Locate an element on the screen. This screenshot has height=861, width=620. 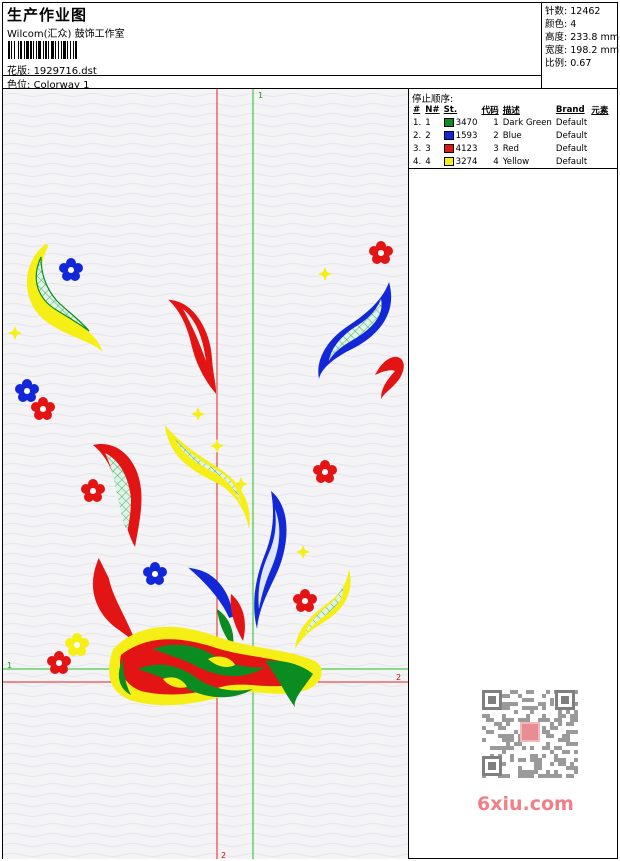
stat-scale: 比例: 0.67 is located at coordinates (568, 63).